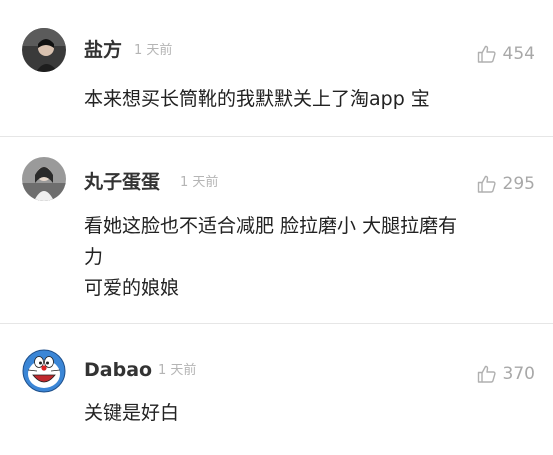 This screenshot has width=553, height=455. I want to click on comment-text-line: 看她这脸也不适合减肥 脸拉磨小 大腿拉磨有, so click(271, 226).